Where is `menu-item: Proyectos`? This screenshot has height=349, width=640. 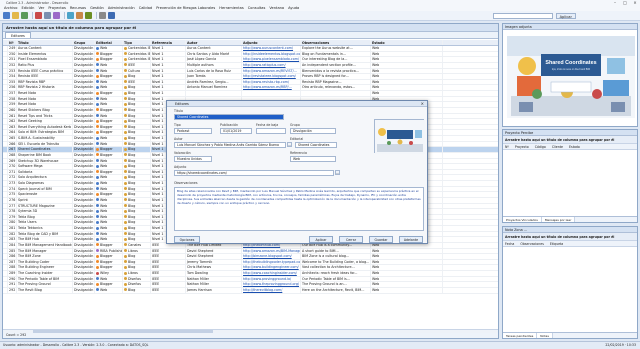
menu-item: Proyectos is located at coordinates (57, 8).